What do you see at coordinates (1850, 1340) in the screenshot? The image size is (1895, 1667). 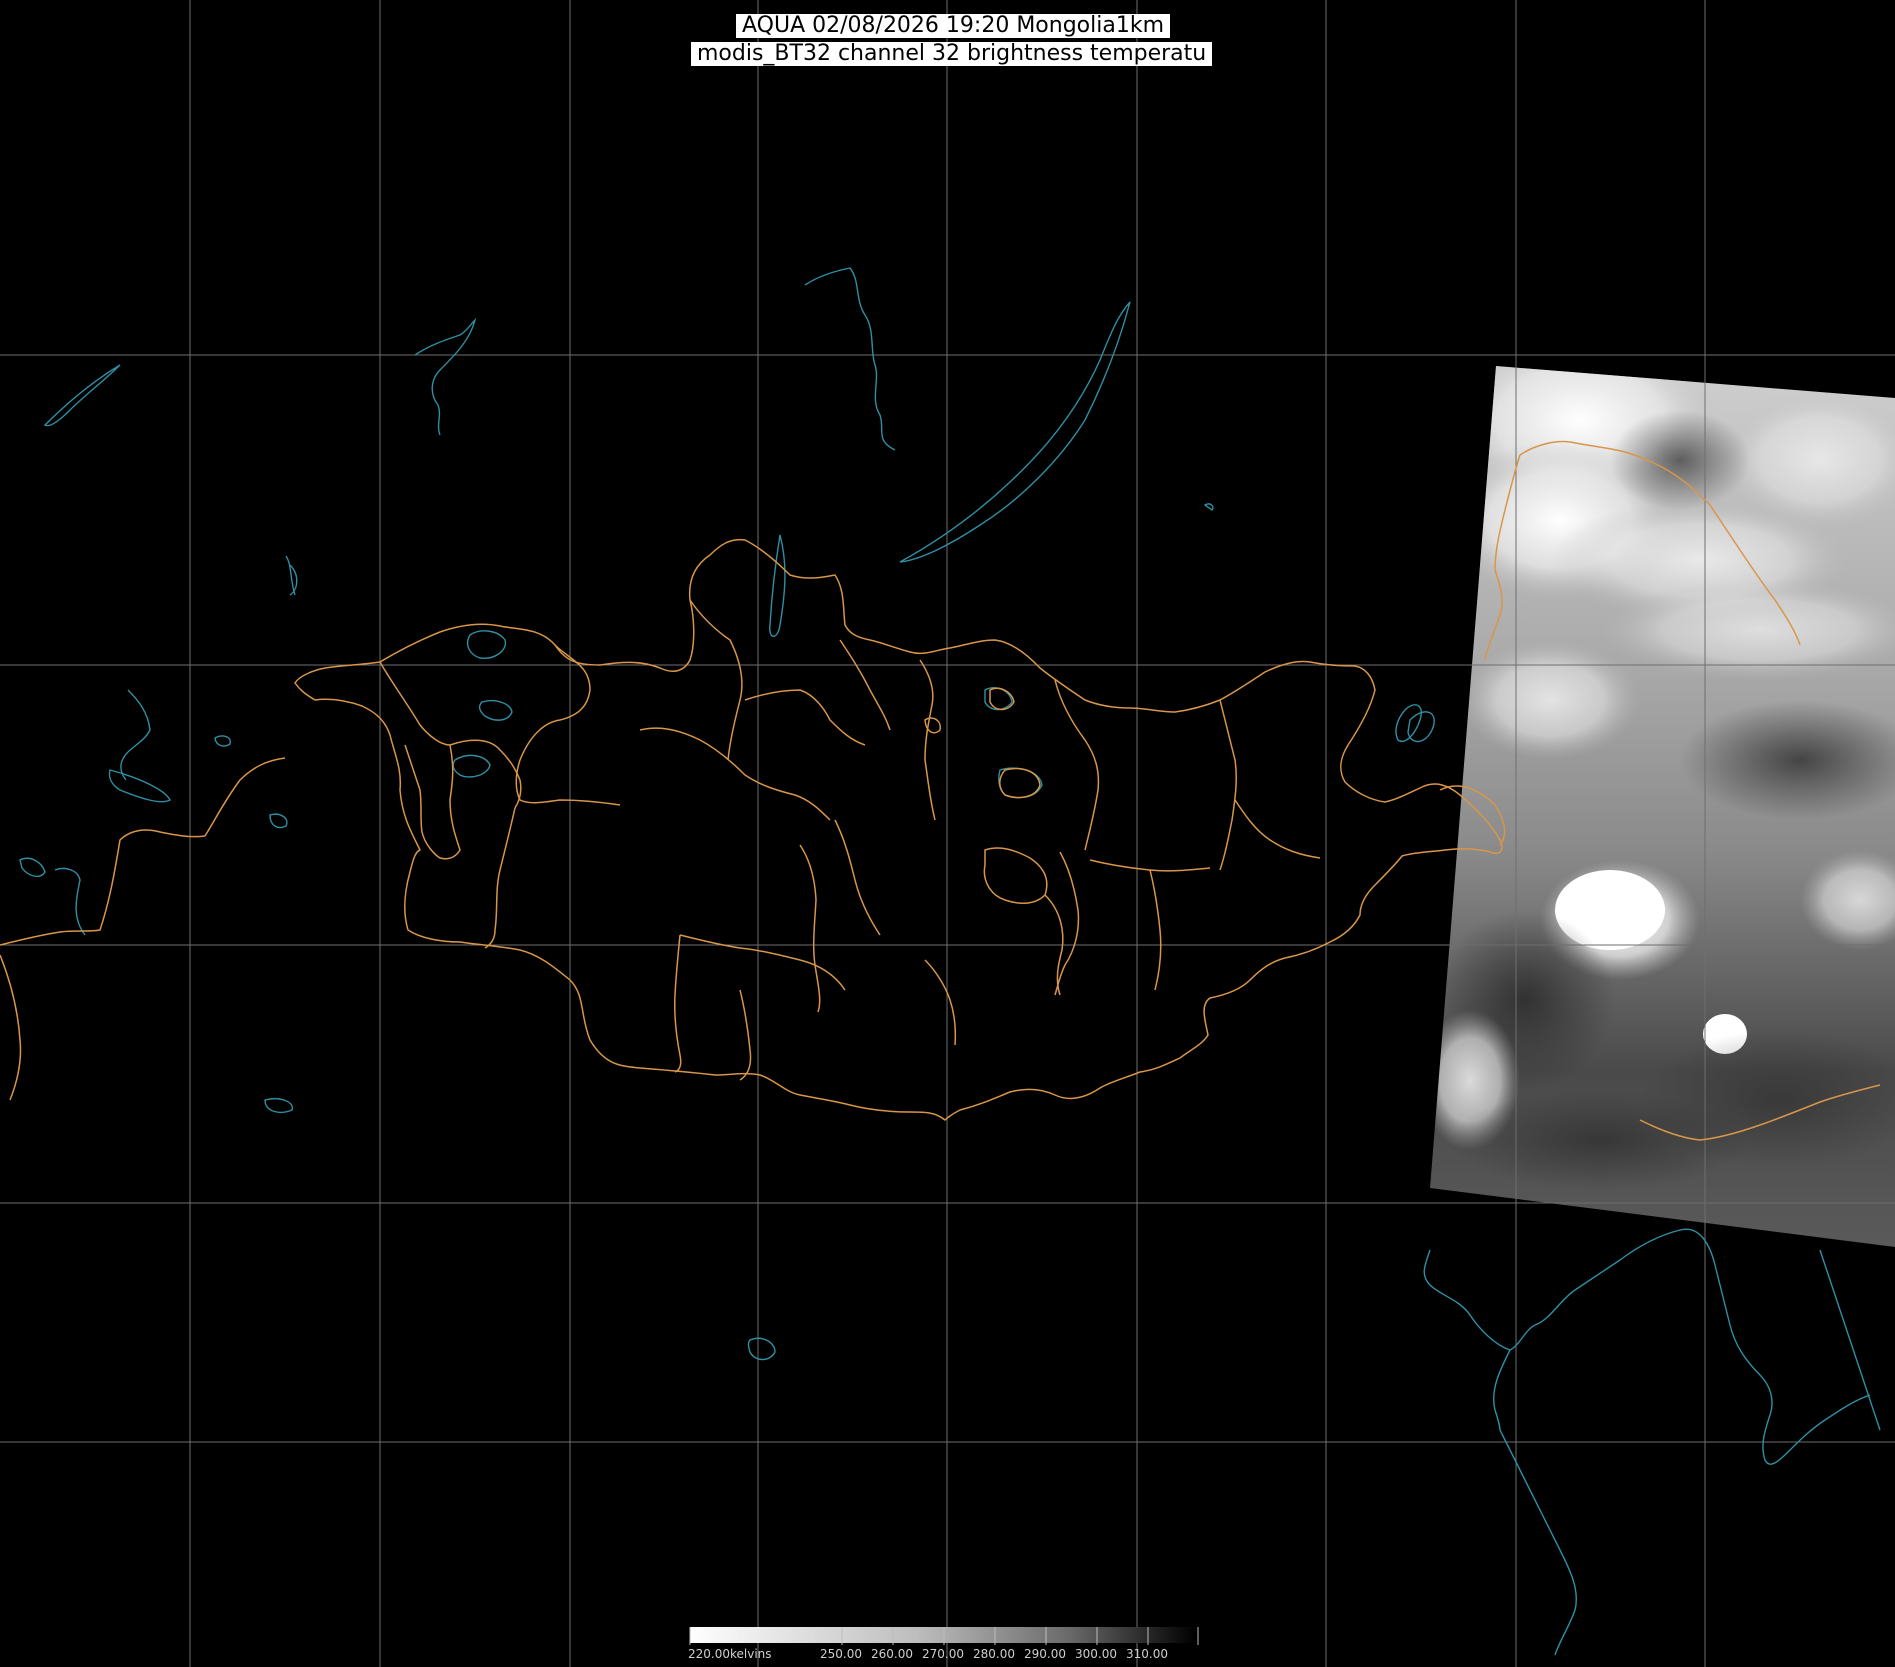 I see `coast-korea-east` at bounding box center [1850, 1340].